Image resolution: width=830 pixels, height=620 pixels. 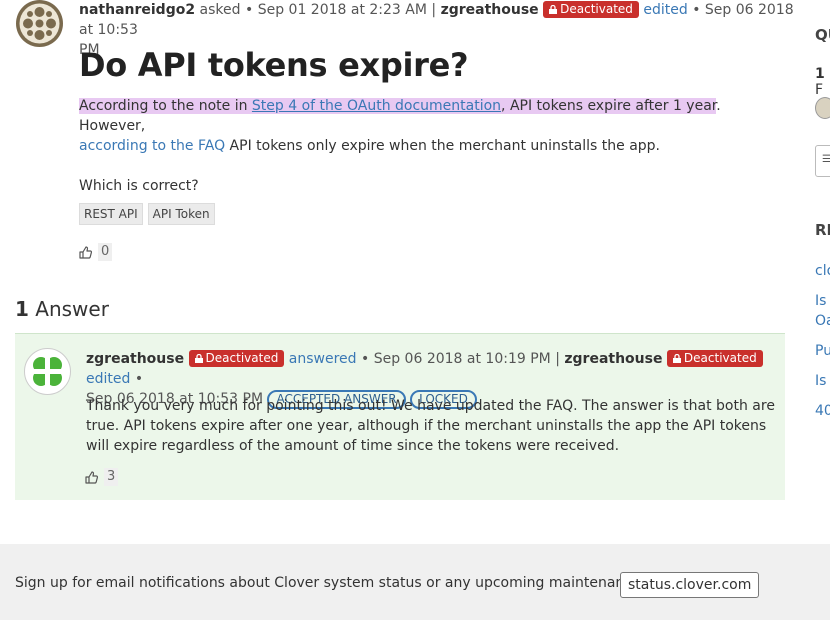 I want to click on clover-logo-icon, so click(x=47, y=371).